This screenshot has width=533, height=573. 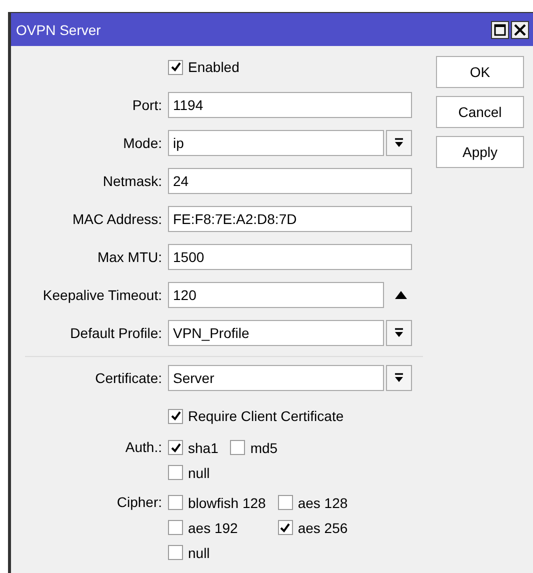 What do you see at coordinates (129, 257) in the screenshot?
I see `field-label: Max MTU:` at bounding box center [129, 257].